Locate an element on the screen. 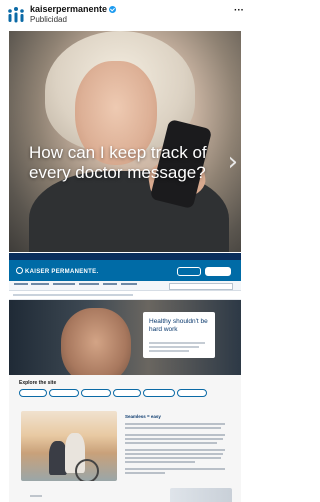 Image resolution: width=320 pixels, height=502 pixels. site-logo: KAISER PERMANENTE. is located at coordinates (57, 271).